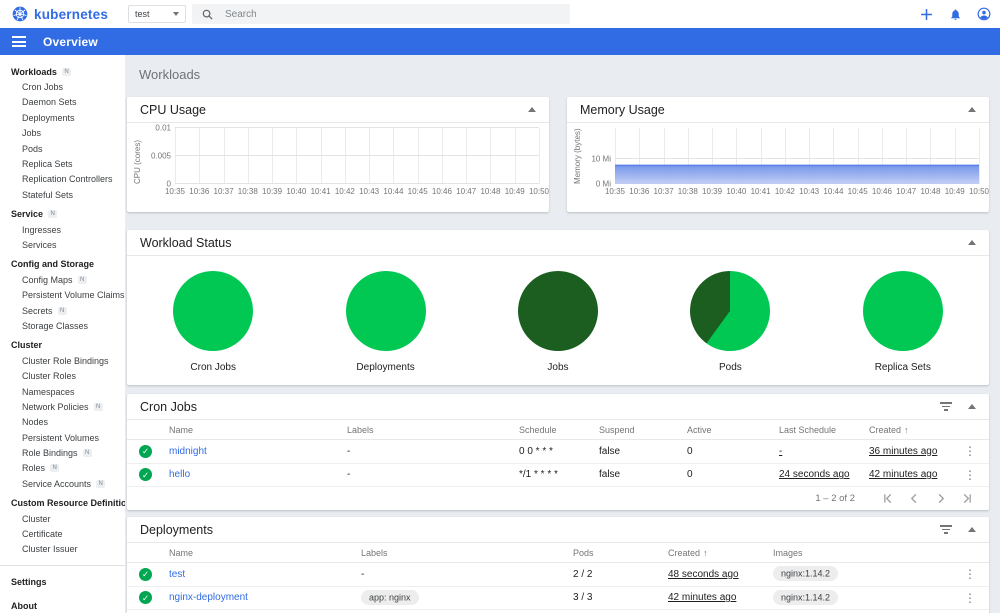 This screenshot has height=613, width=1000. What do you see at coordinates (926, 14) in the screenshot?
I see `add-icon` at bounding box center [926, 14].